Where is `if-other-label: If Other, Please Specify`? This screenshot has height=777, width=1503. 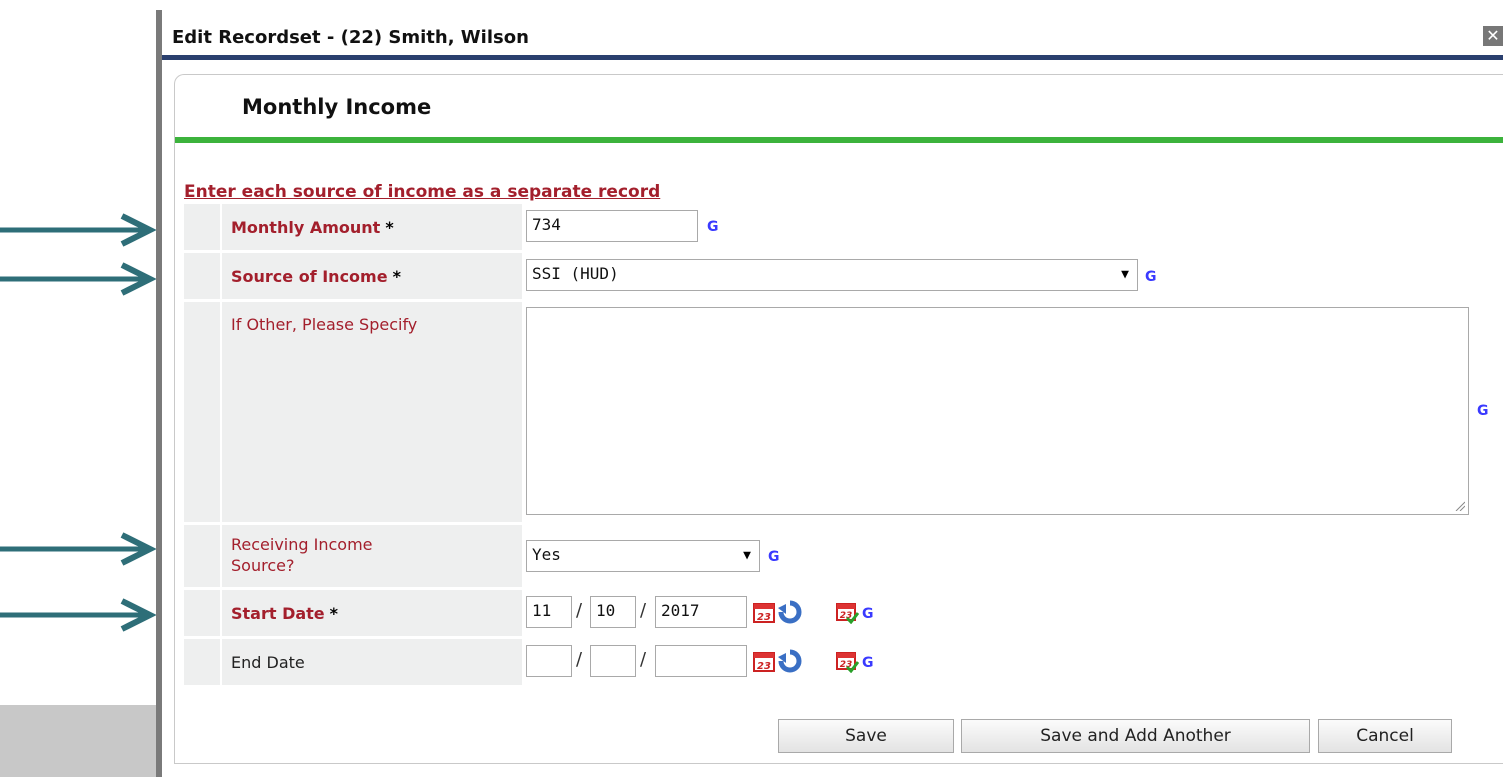
if-other-label: If Other, Please Specify is located at coordinates (324, 324).